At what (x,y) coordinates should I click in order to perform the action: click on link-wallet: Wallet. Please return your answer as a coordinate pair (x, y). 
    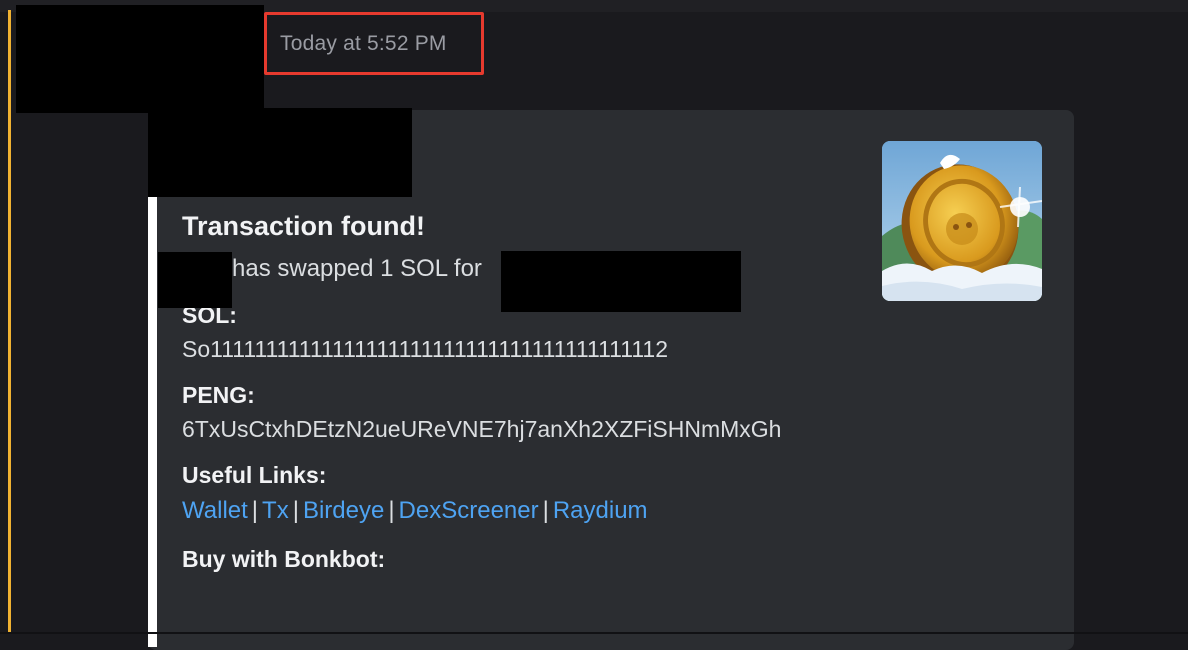
    Looking at the image, I should click on (215, 510).